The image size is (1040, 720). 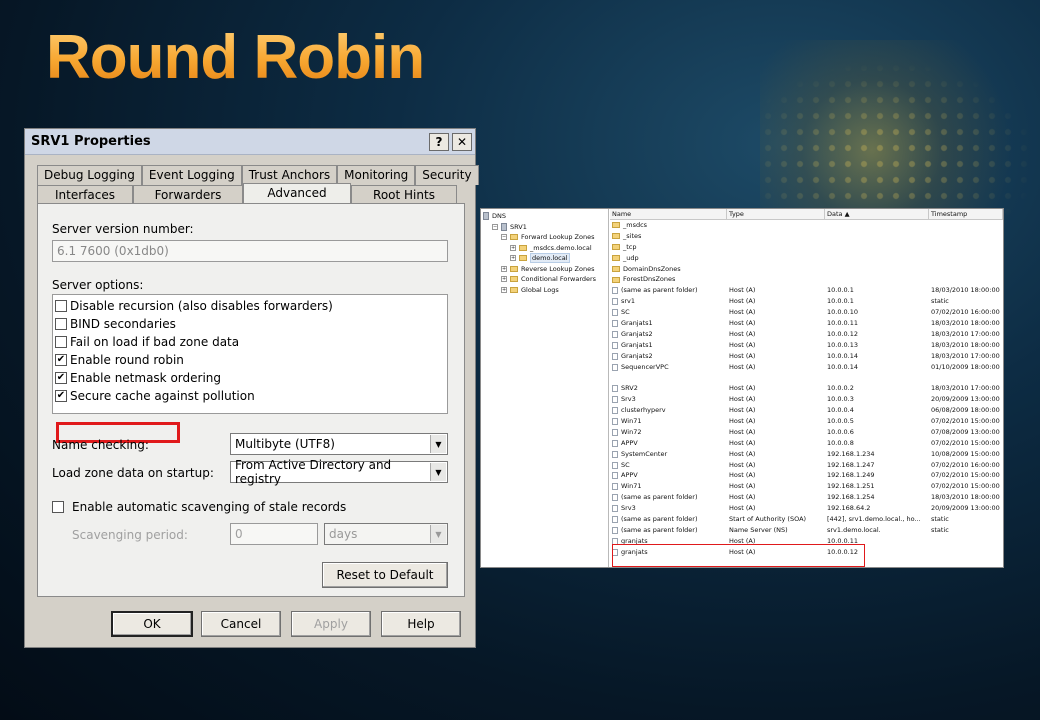 I want to click on dialog-title: SRV1 Properties, so click(x=91, y=141).